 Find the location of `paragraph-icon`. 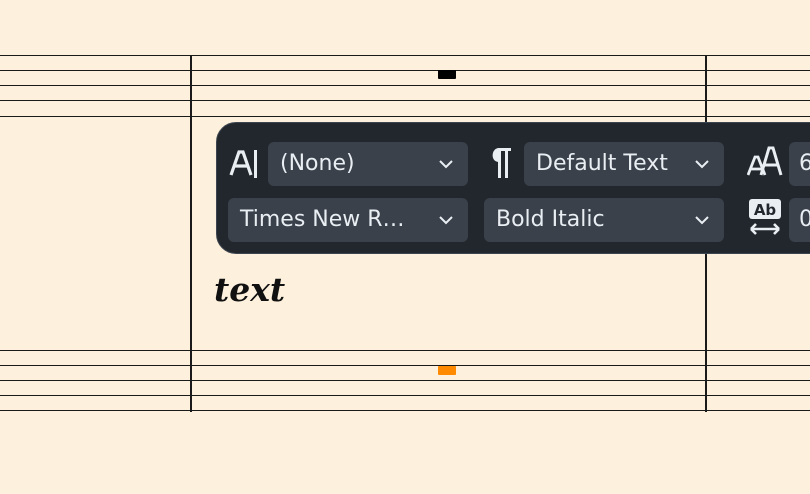

paragraph-icon is located at coordinates (501, 165).